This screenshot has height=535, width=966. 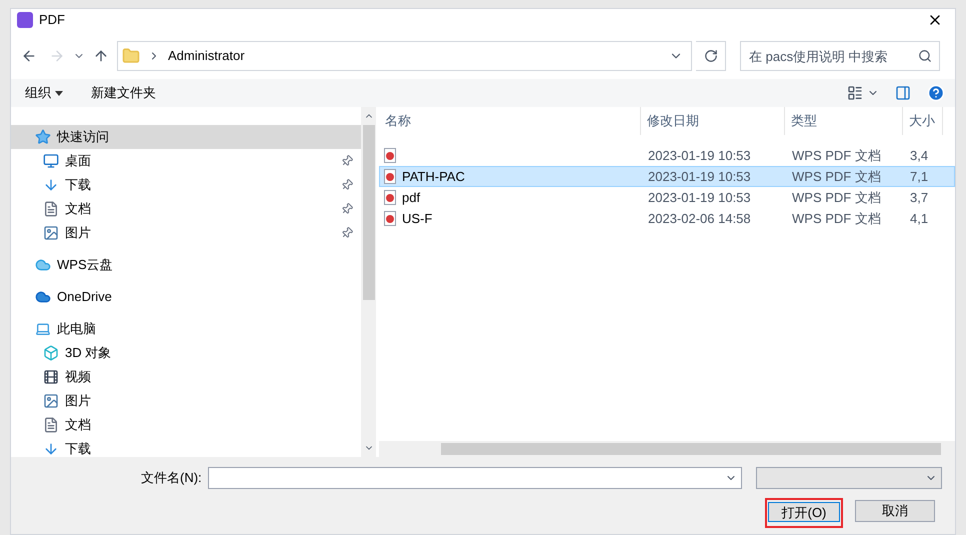 What do you see at coordinates (804, 512) in the screenshot?
I see `open-button: 打开(O)` at bounding box center [804, 512].